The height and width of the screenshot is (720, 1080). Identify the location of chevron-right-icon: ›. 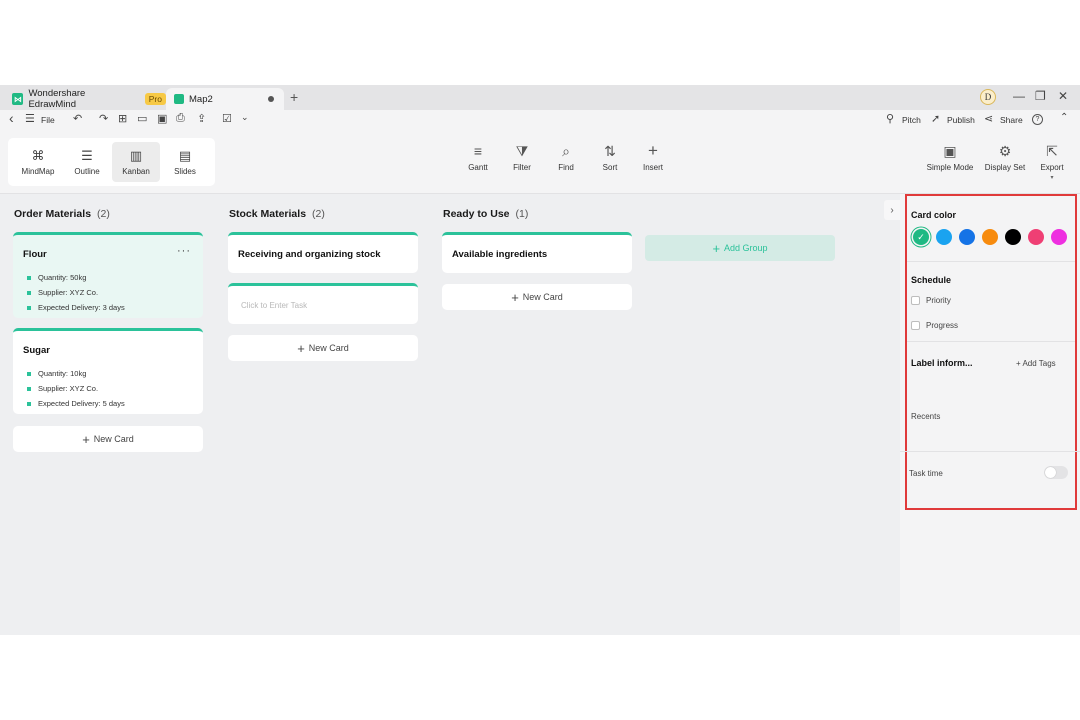
(892, 210).